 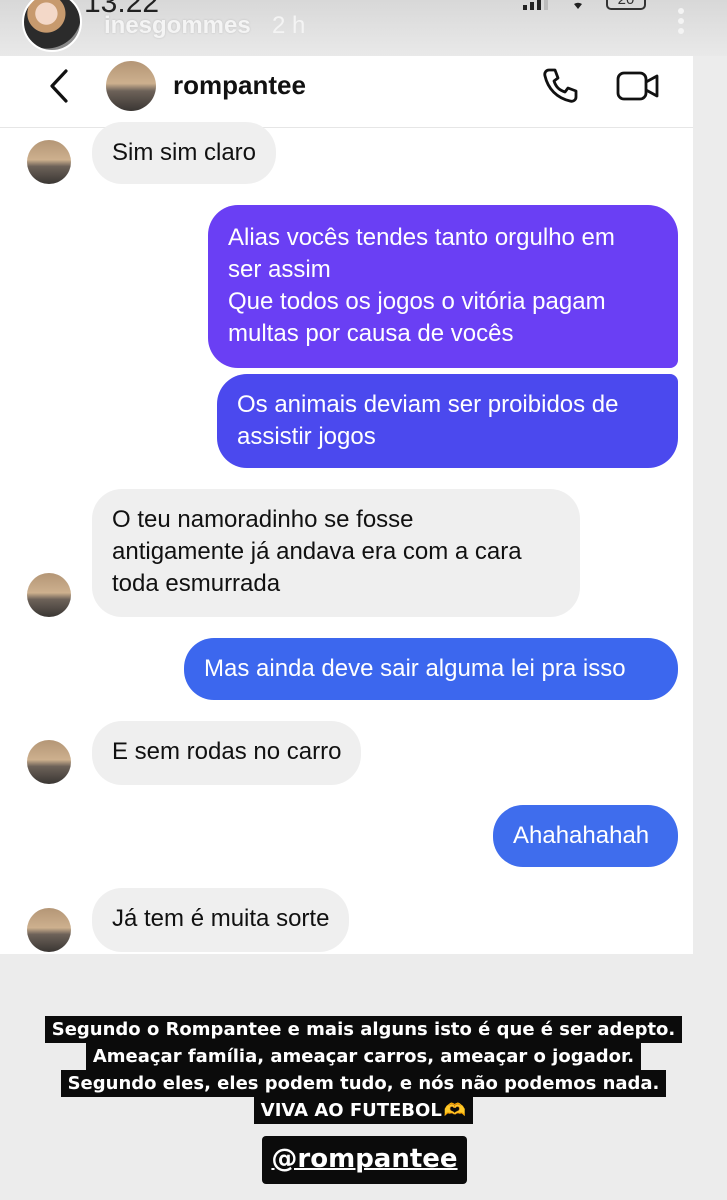 I want to click on message-outgoing: Ahahahahah, so click(x=585, y=836).